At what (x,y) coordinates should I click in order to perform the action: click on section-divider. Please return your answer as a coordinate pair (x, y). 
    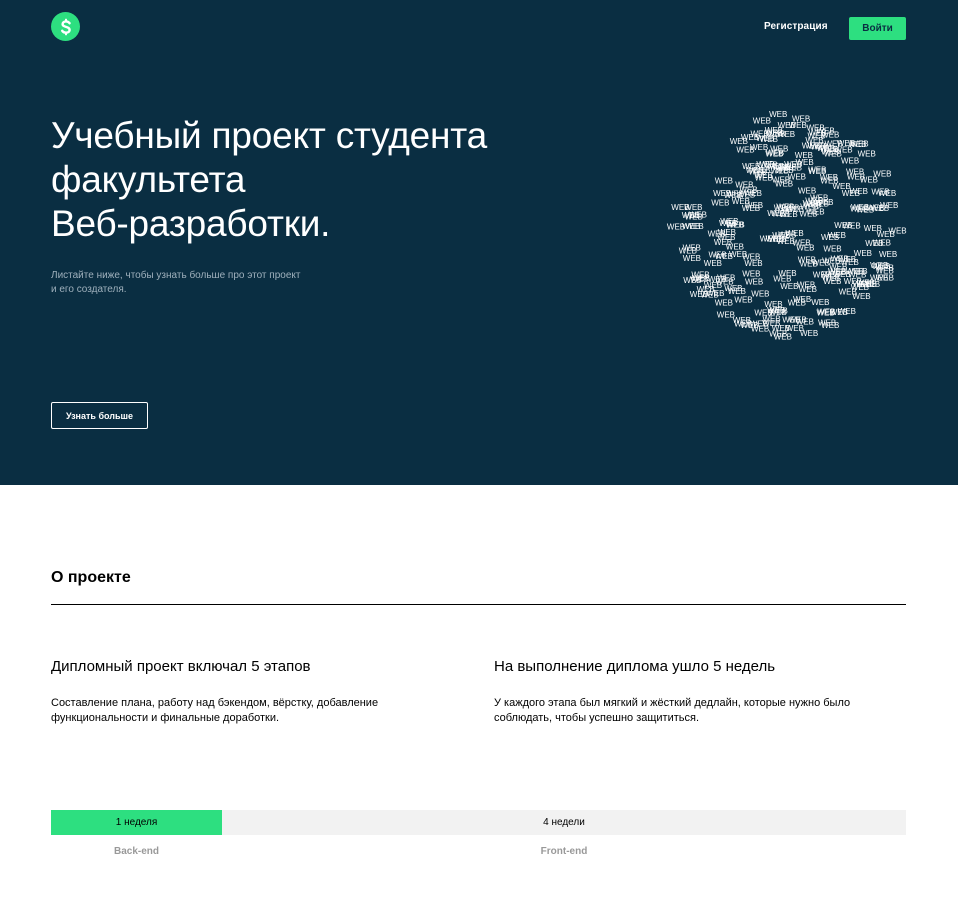
    Looking at the image, I should click on (478, 604).